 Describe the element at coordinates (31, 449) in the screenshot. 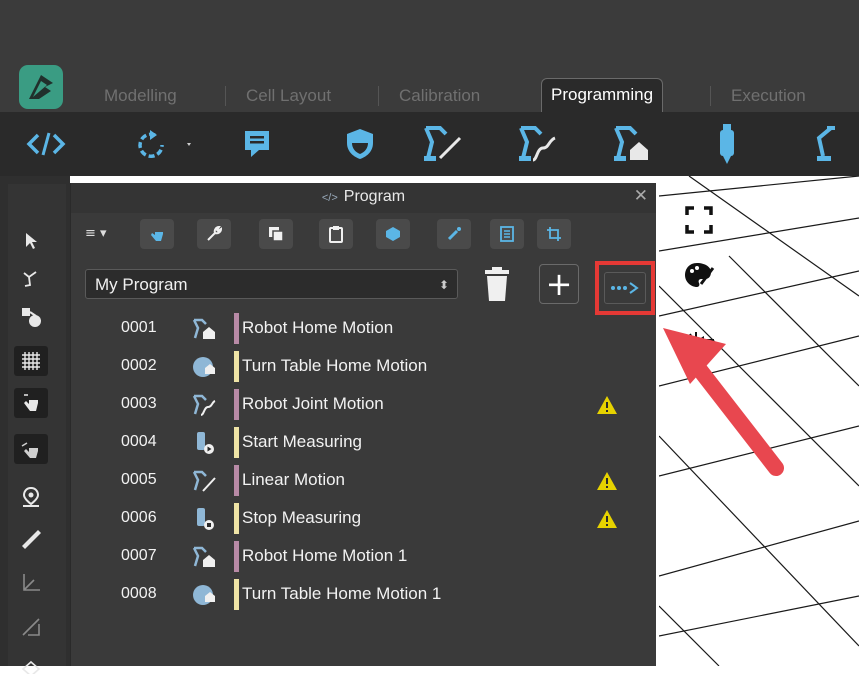

I see `hand-pick-icon` at that location.